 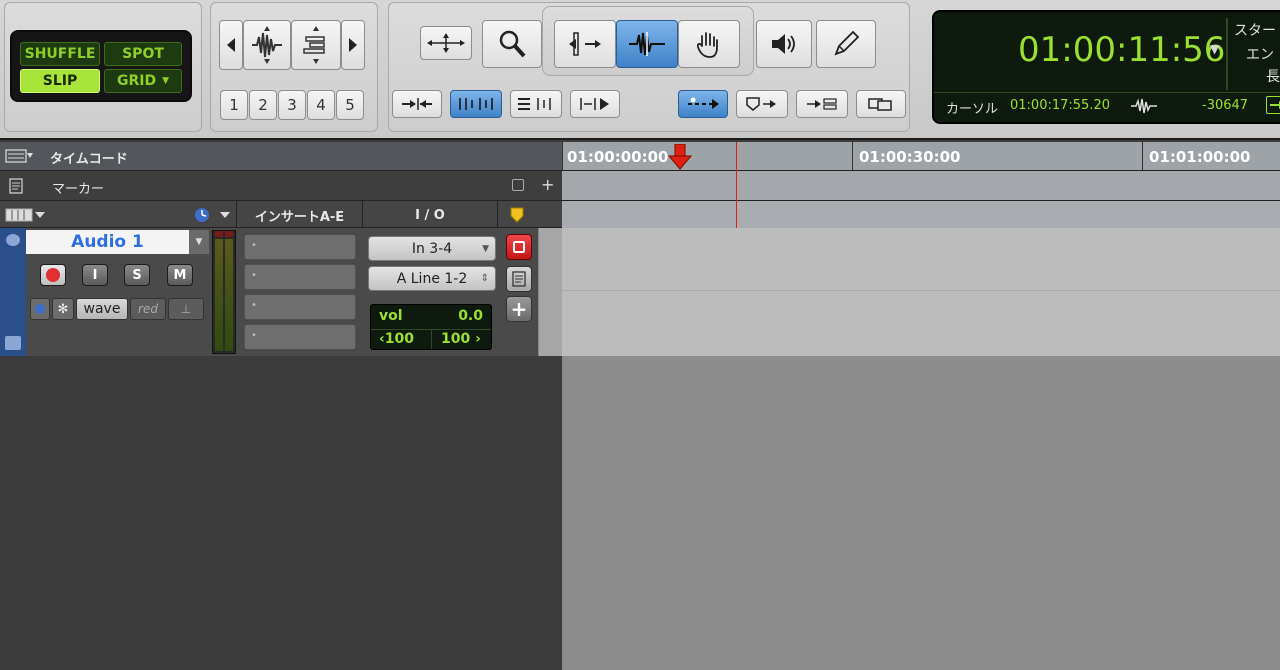 I want to click on spot-mode-button: SPOT, so click(x=143, y=54).